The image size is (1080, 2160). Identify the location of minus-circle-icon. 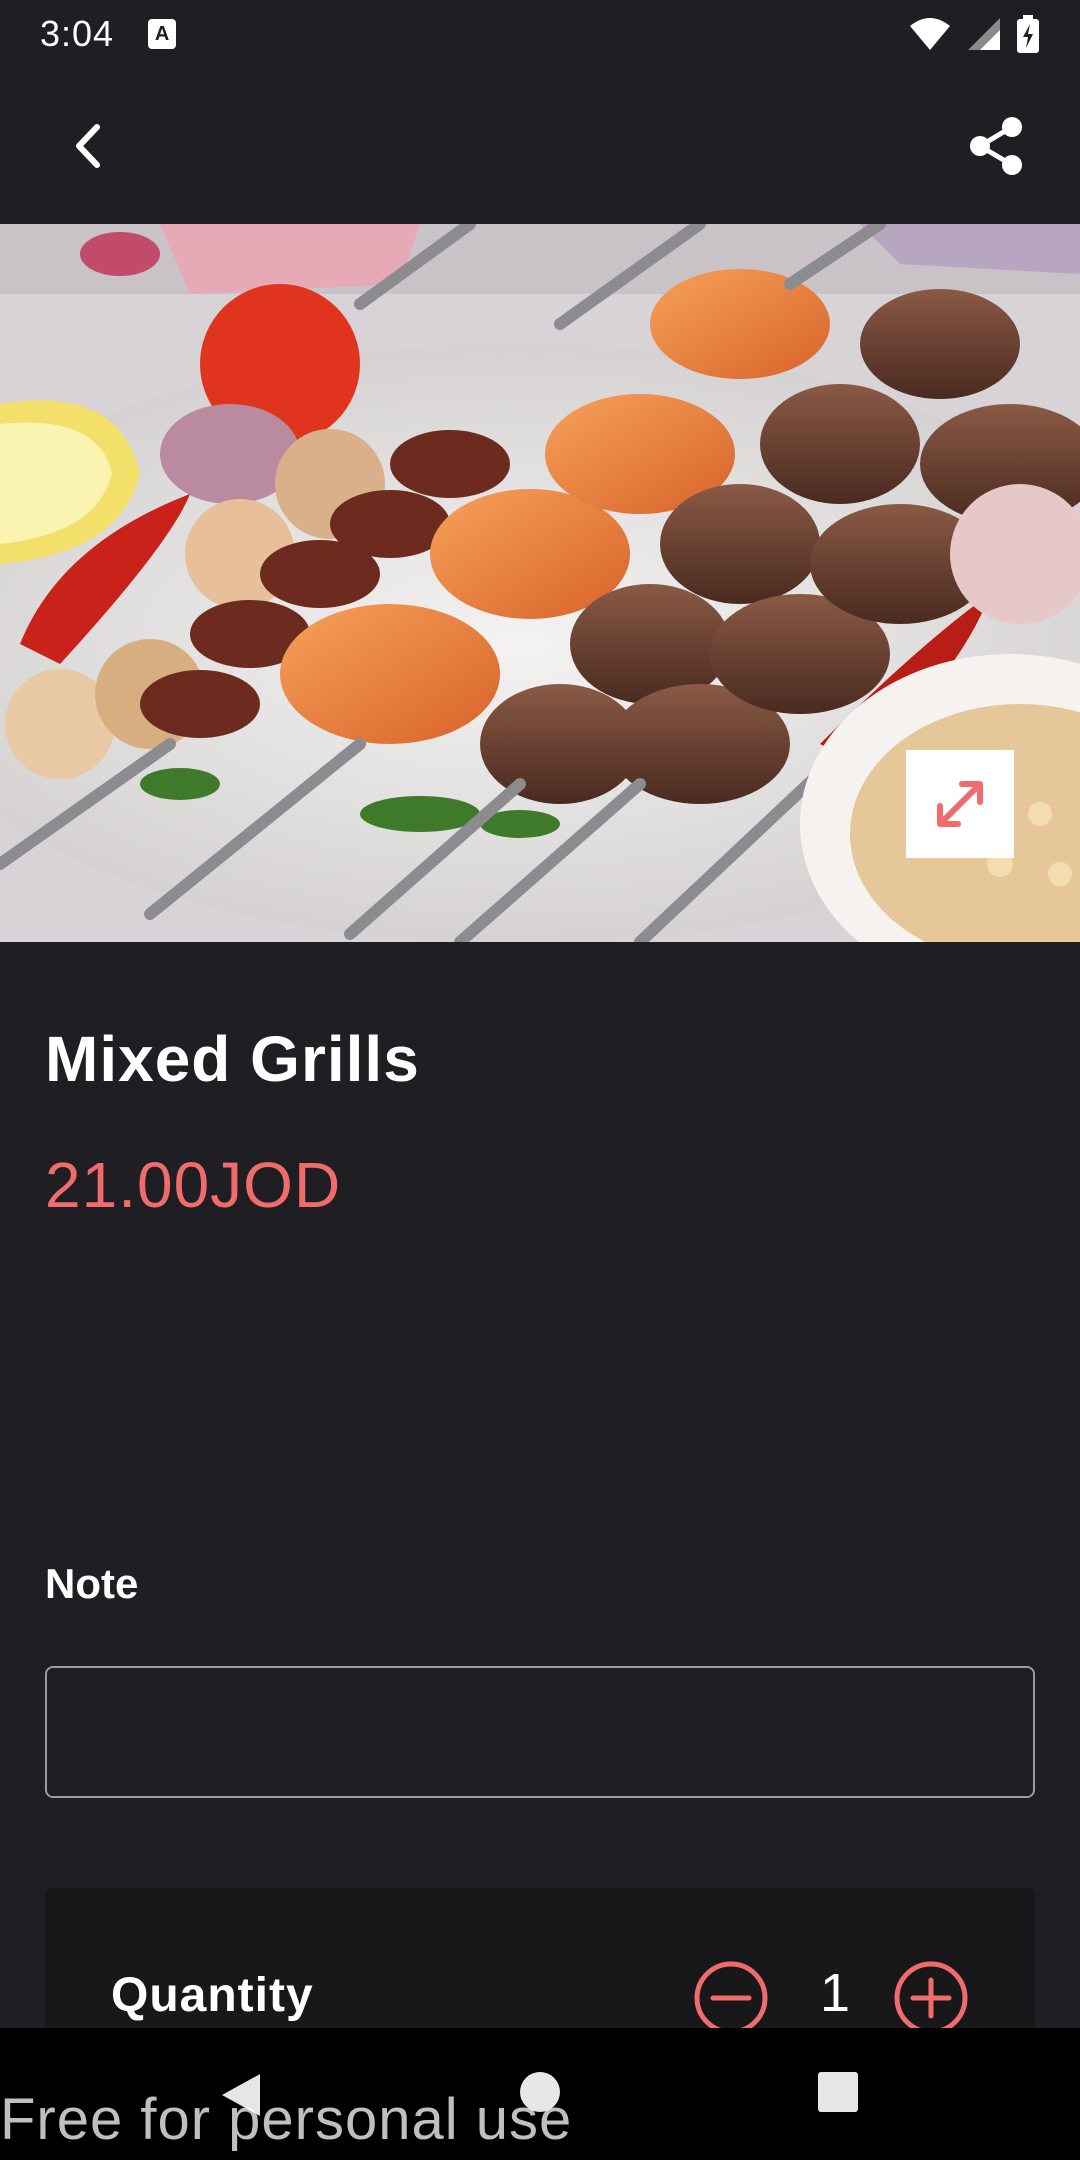
(731, 1998).